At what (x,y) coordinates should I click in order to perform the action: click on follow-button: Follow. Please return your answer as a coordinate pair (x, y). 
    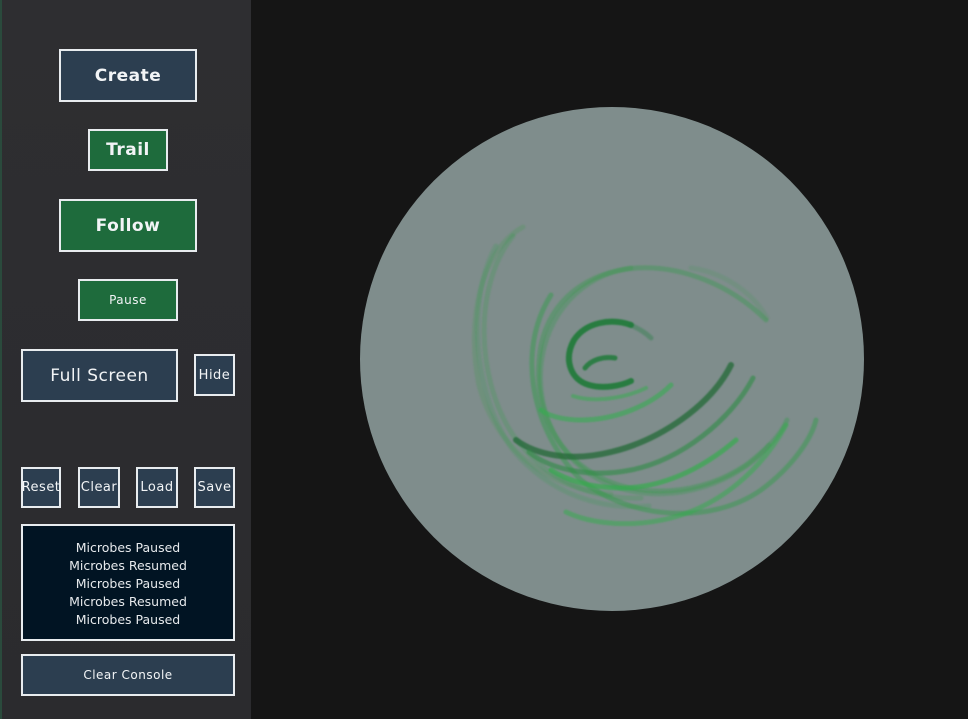
    Looking at the image, I should click on (128, 225).